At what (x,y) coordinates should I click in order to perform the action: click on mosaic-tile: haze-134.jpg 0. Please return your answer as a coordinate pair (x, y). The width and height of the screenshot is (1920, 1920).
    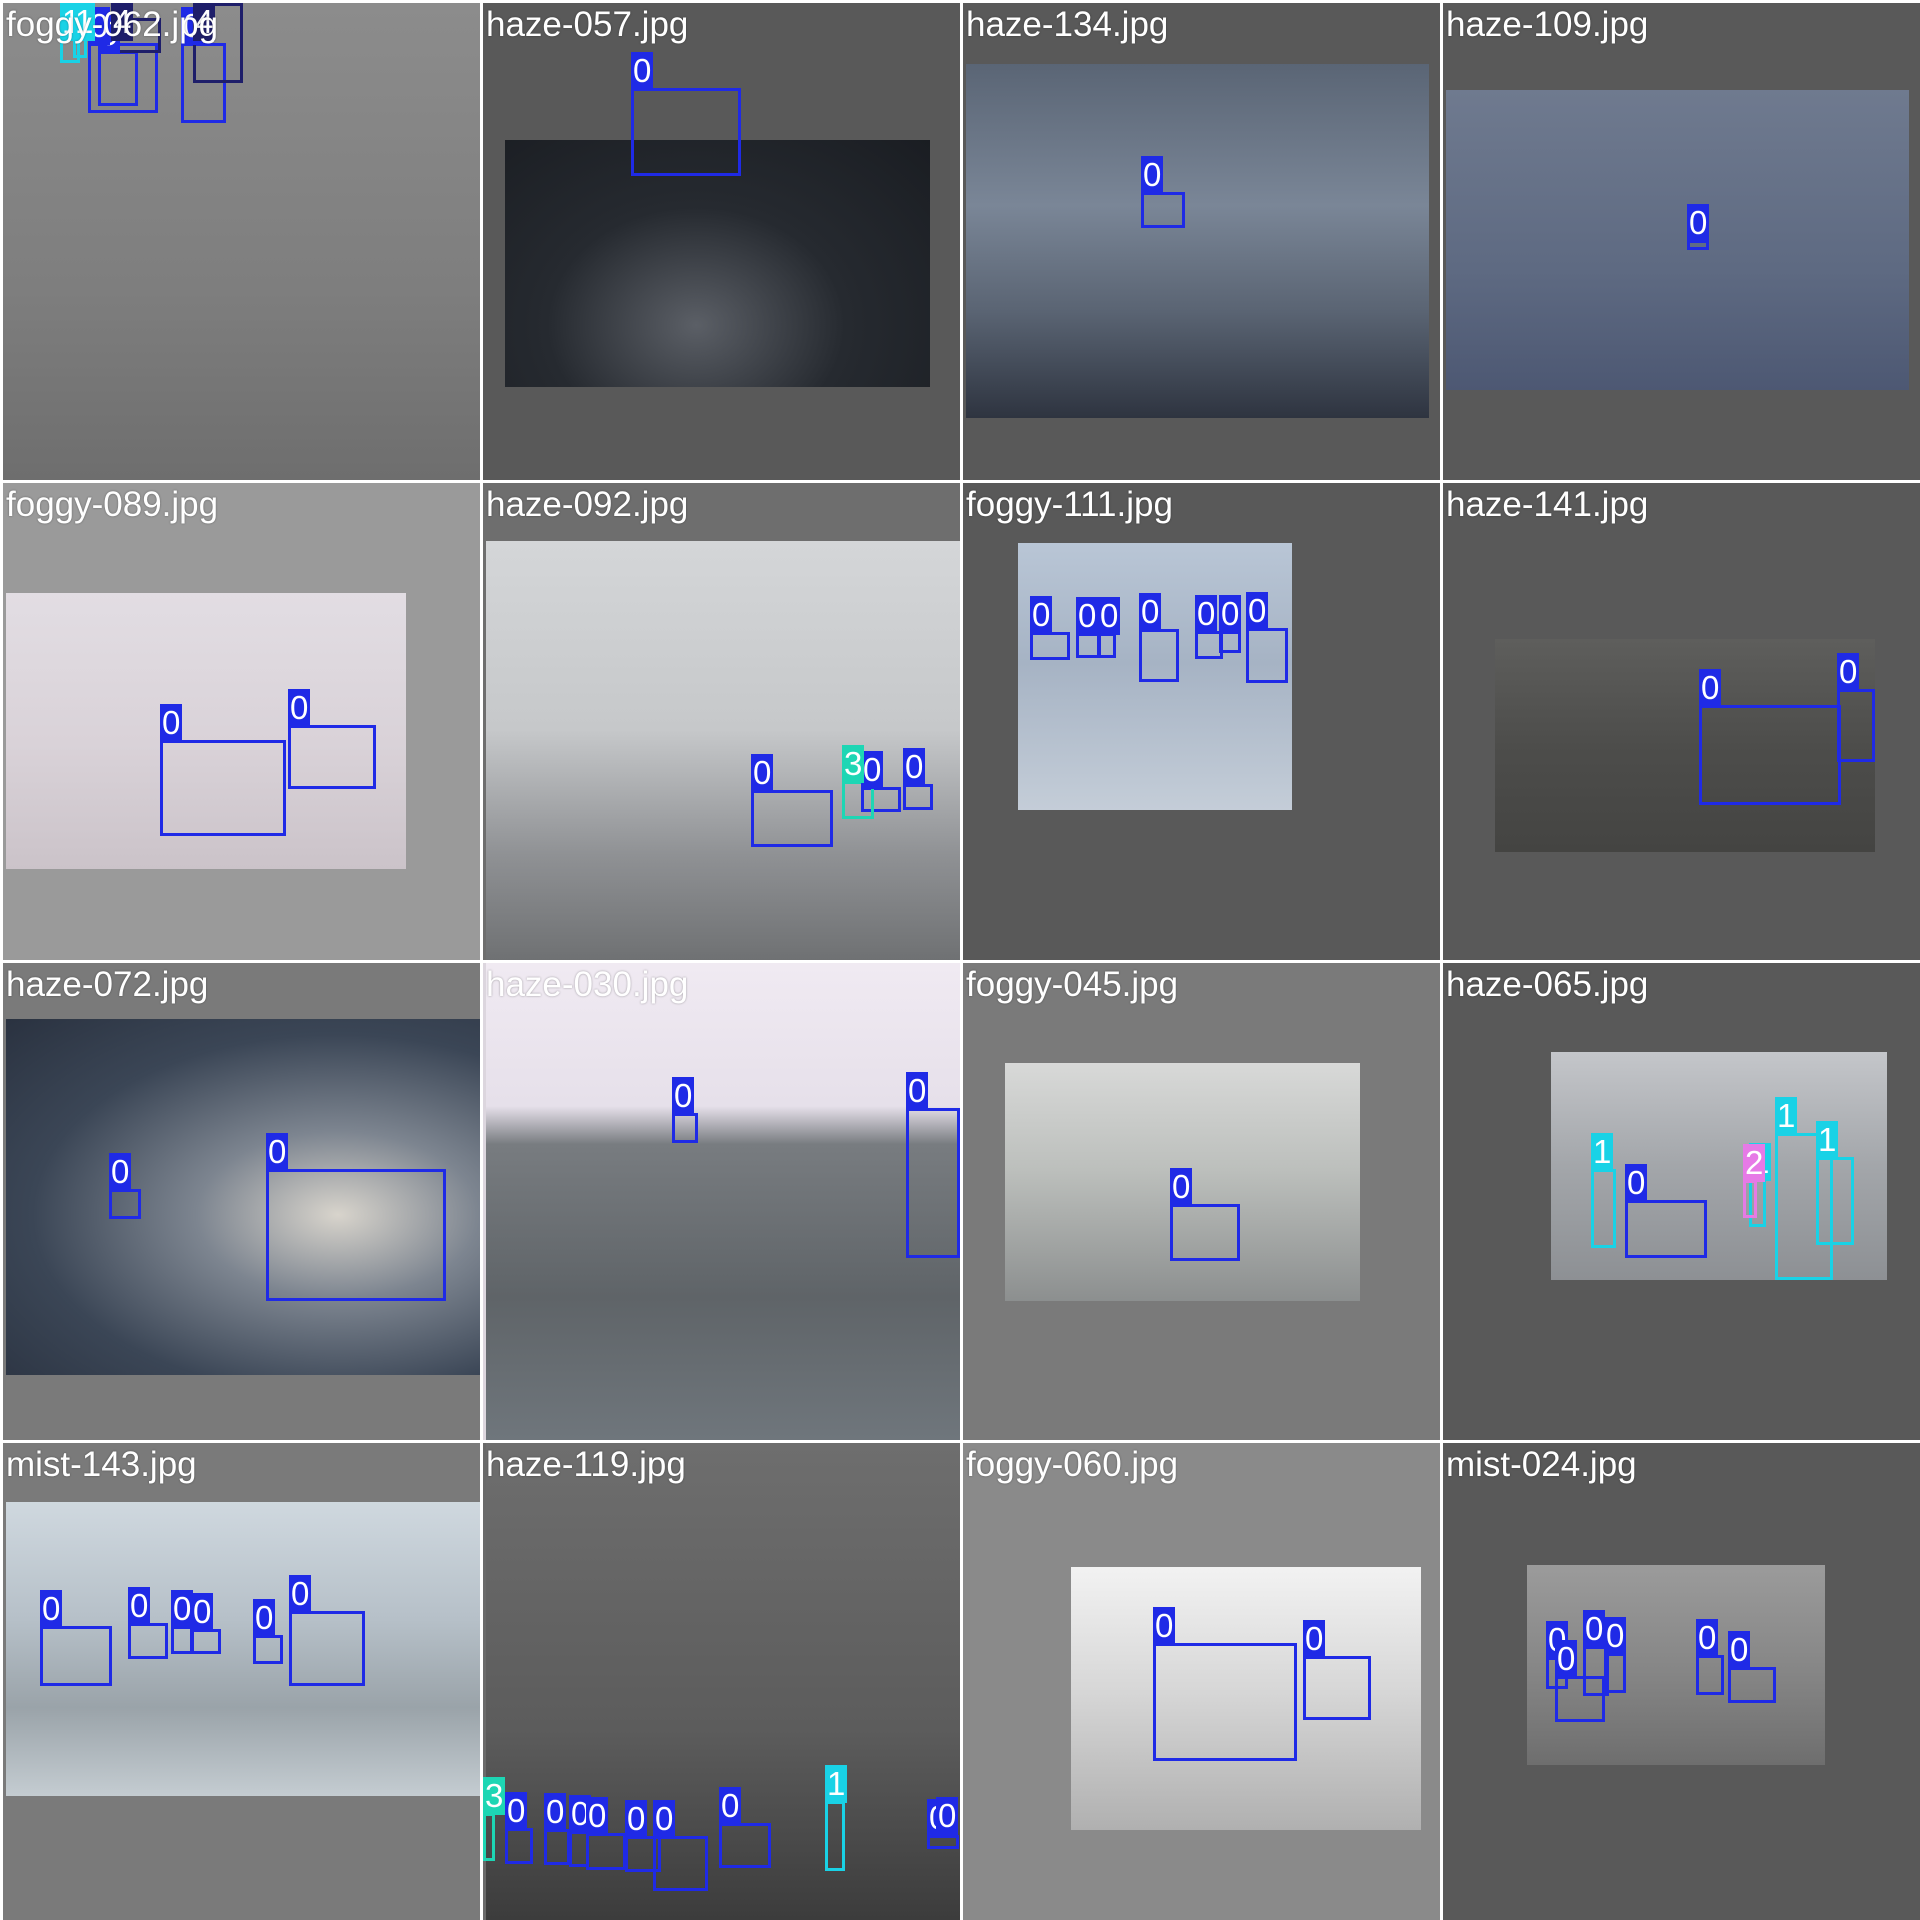
    Looking at the image, I should click on (1201, 241).